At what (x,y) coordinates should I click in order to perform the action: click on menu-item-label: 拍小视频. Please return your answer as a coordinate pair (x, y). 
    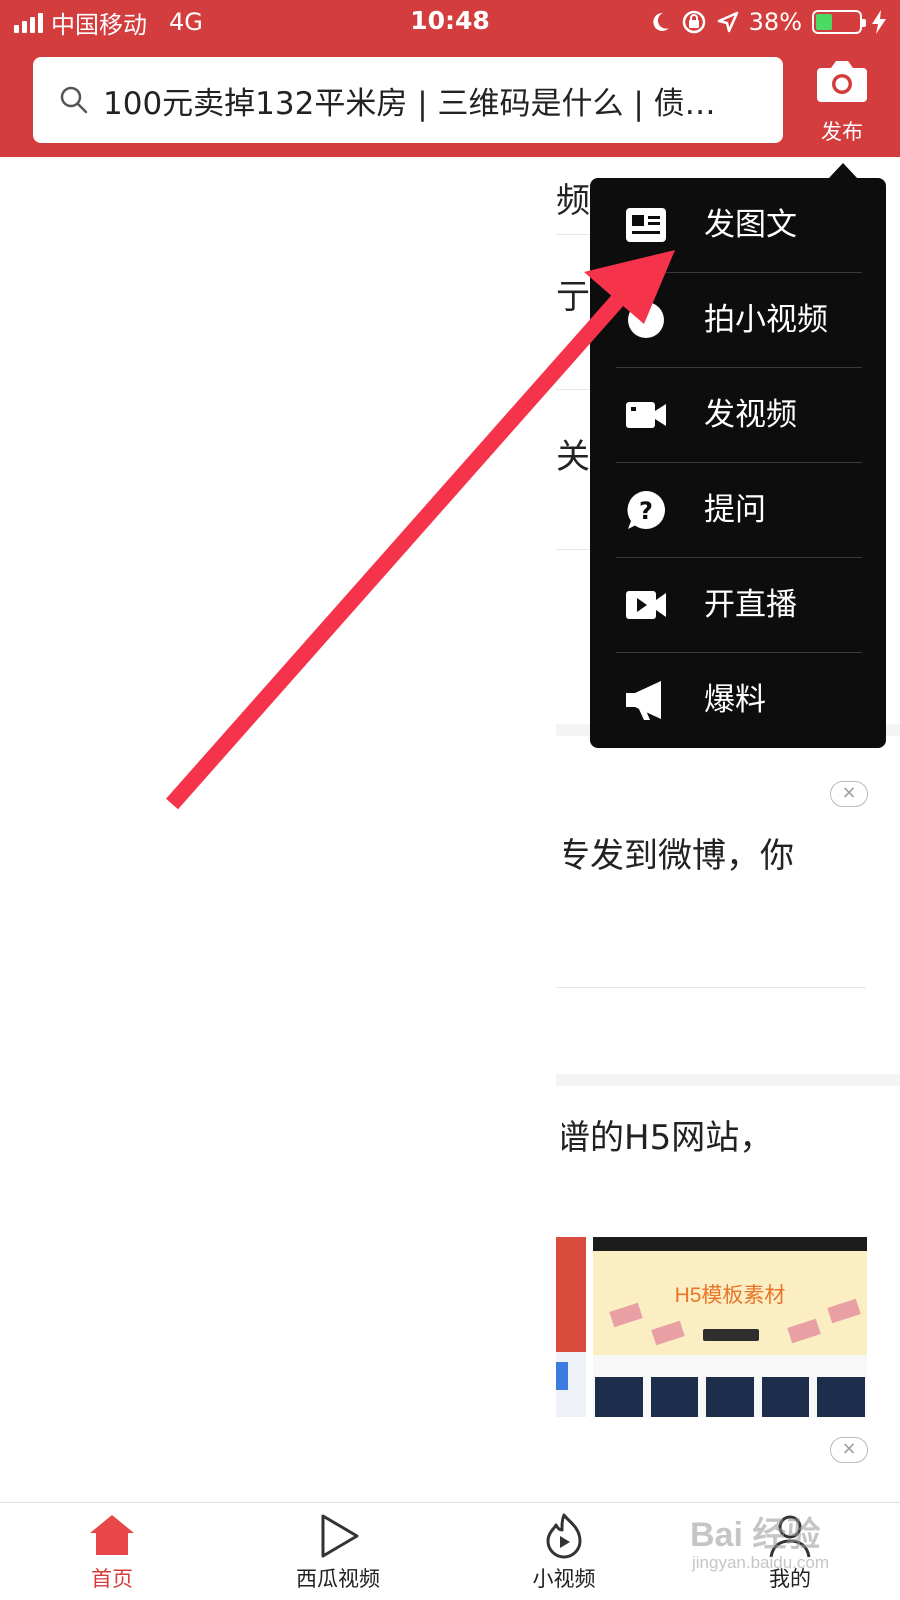
    Looking at the image, I should click on (766, 320).